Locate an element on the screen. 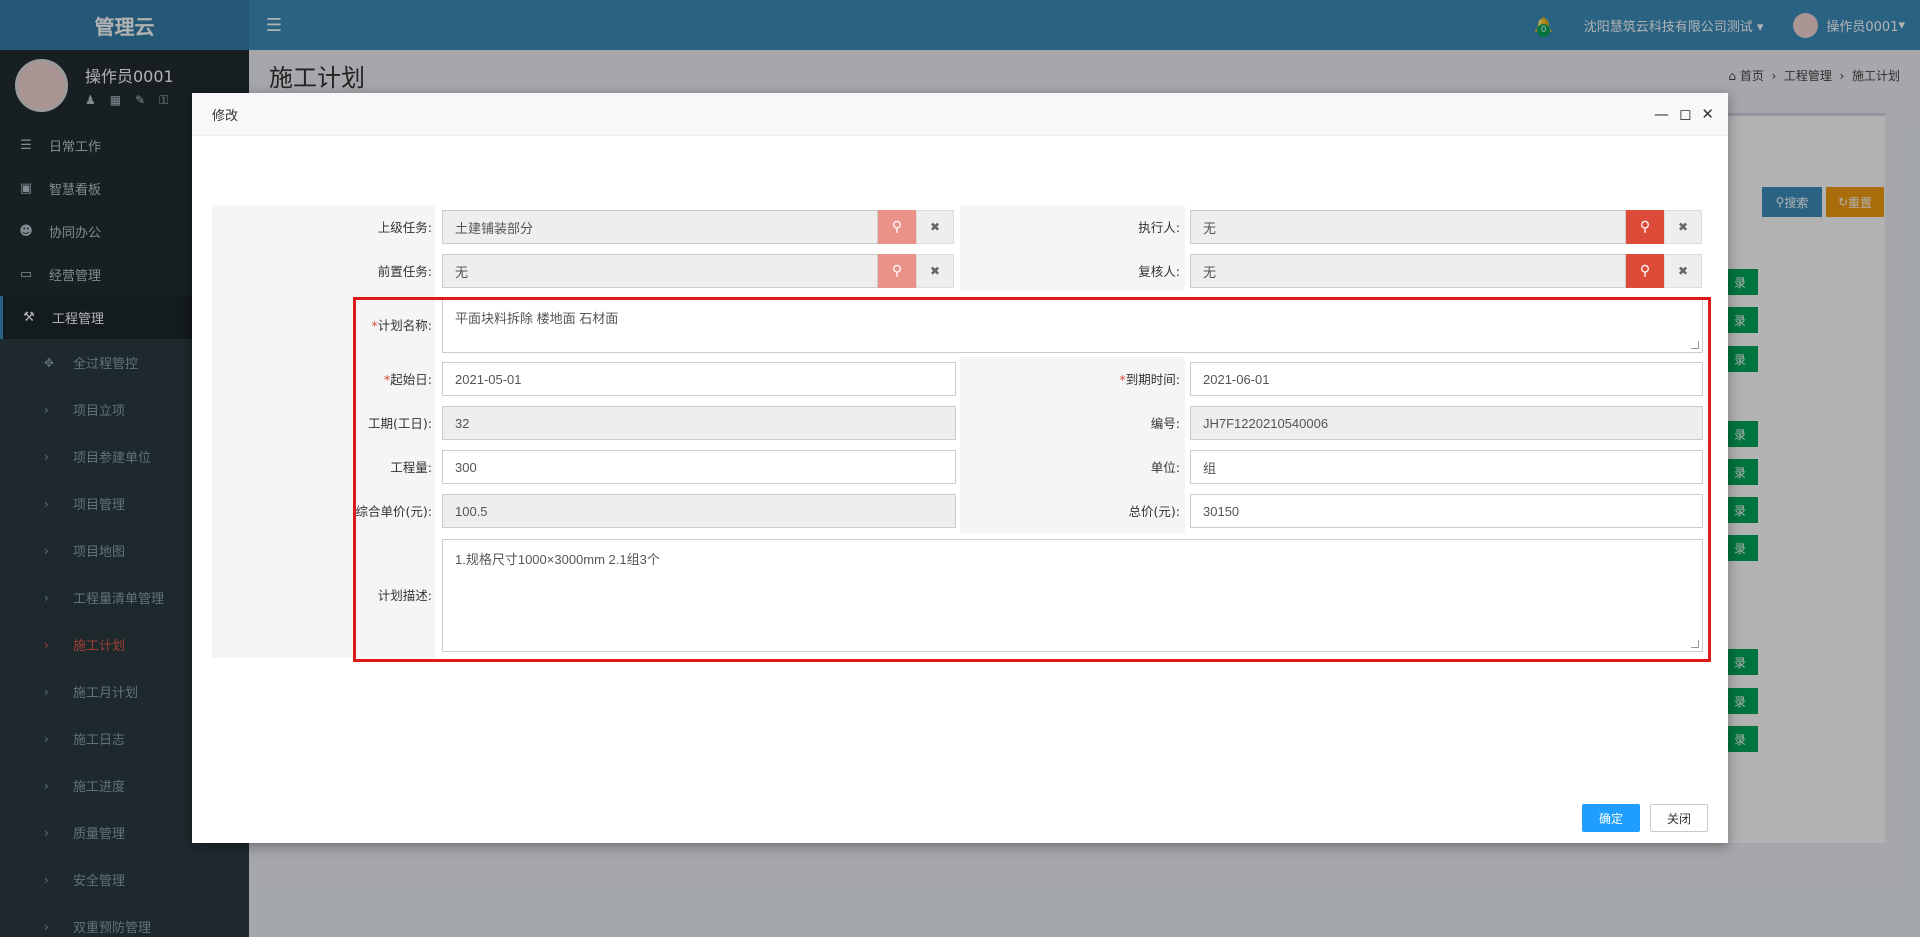 This screenshot has width=1920, height=937. minimize-icon: — is located at coordinates (1661, 114).